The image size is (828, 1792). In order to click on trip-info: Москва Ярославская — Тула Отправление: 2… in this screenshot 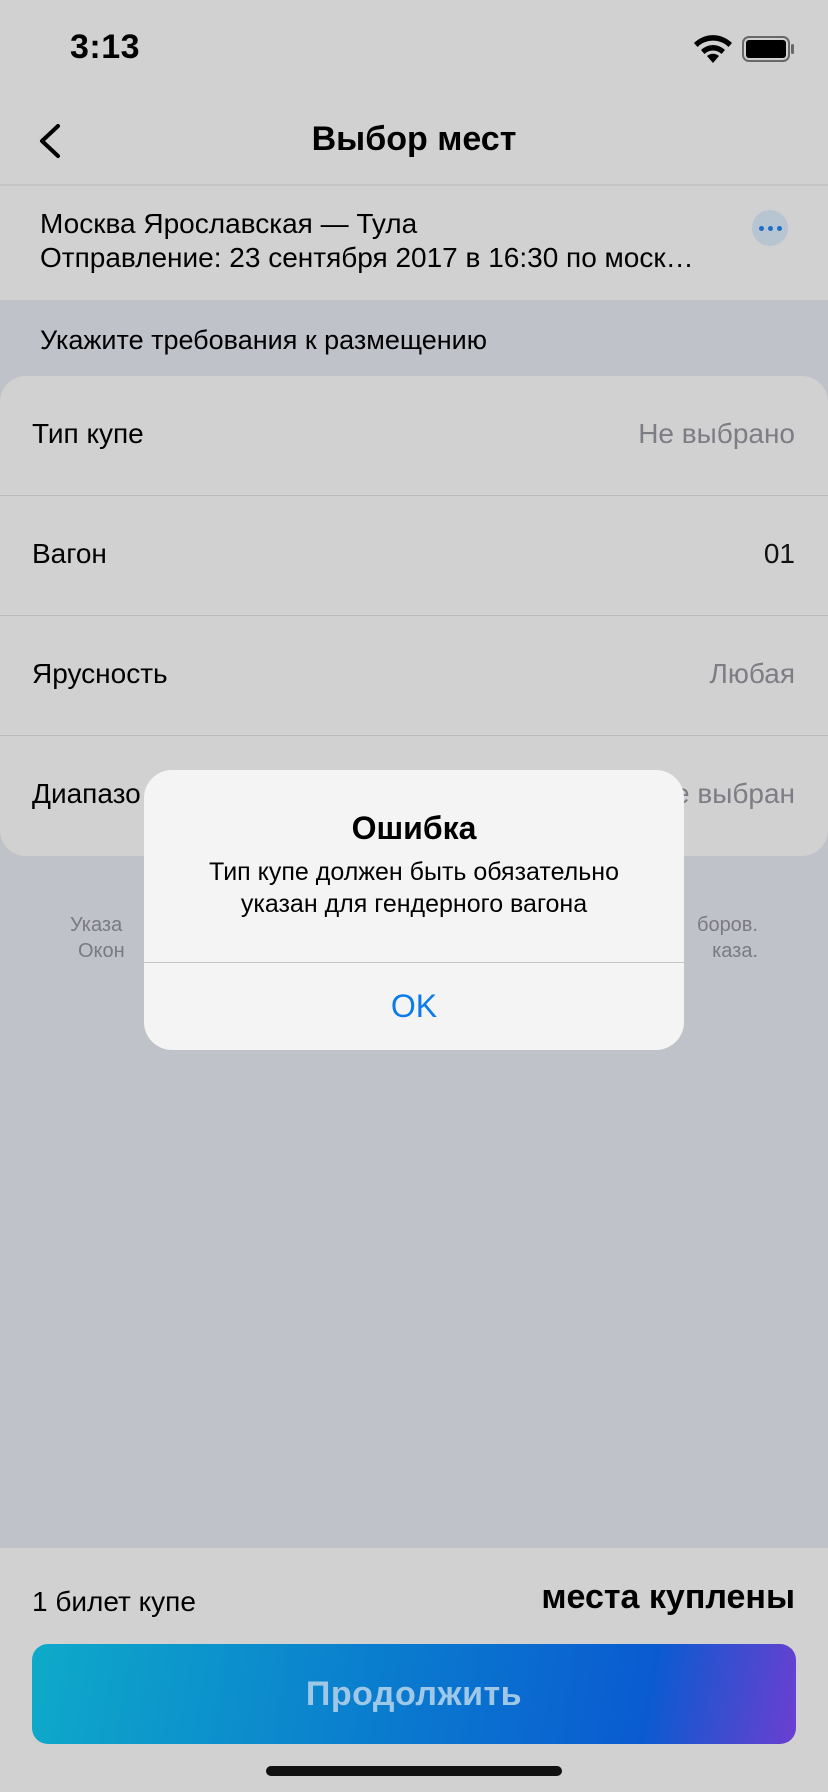, I will do `click(414, 243)`.